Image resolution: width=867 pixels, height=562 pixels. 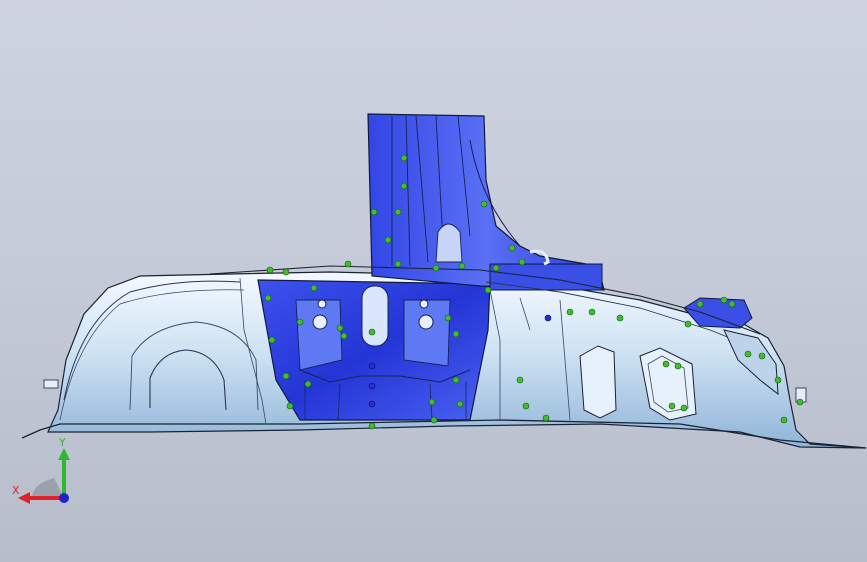 What do you see at coordinates (45, 472) in the screenshot?
I see `orientation-triad: X Y` at bounding box center [45, 472].